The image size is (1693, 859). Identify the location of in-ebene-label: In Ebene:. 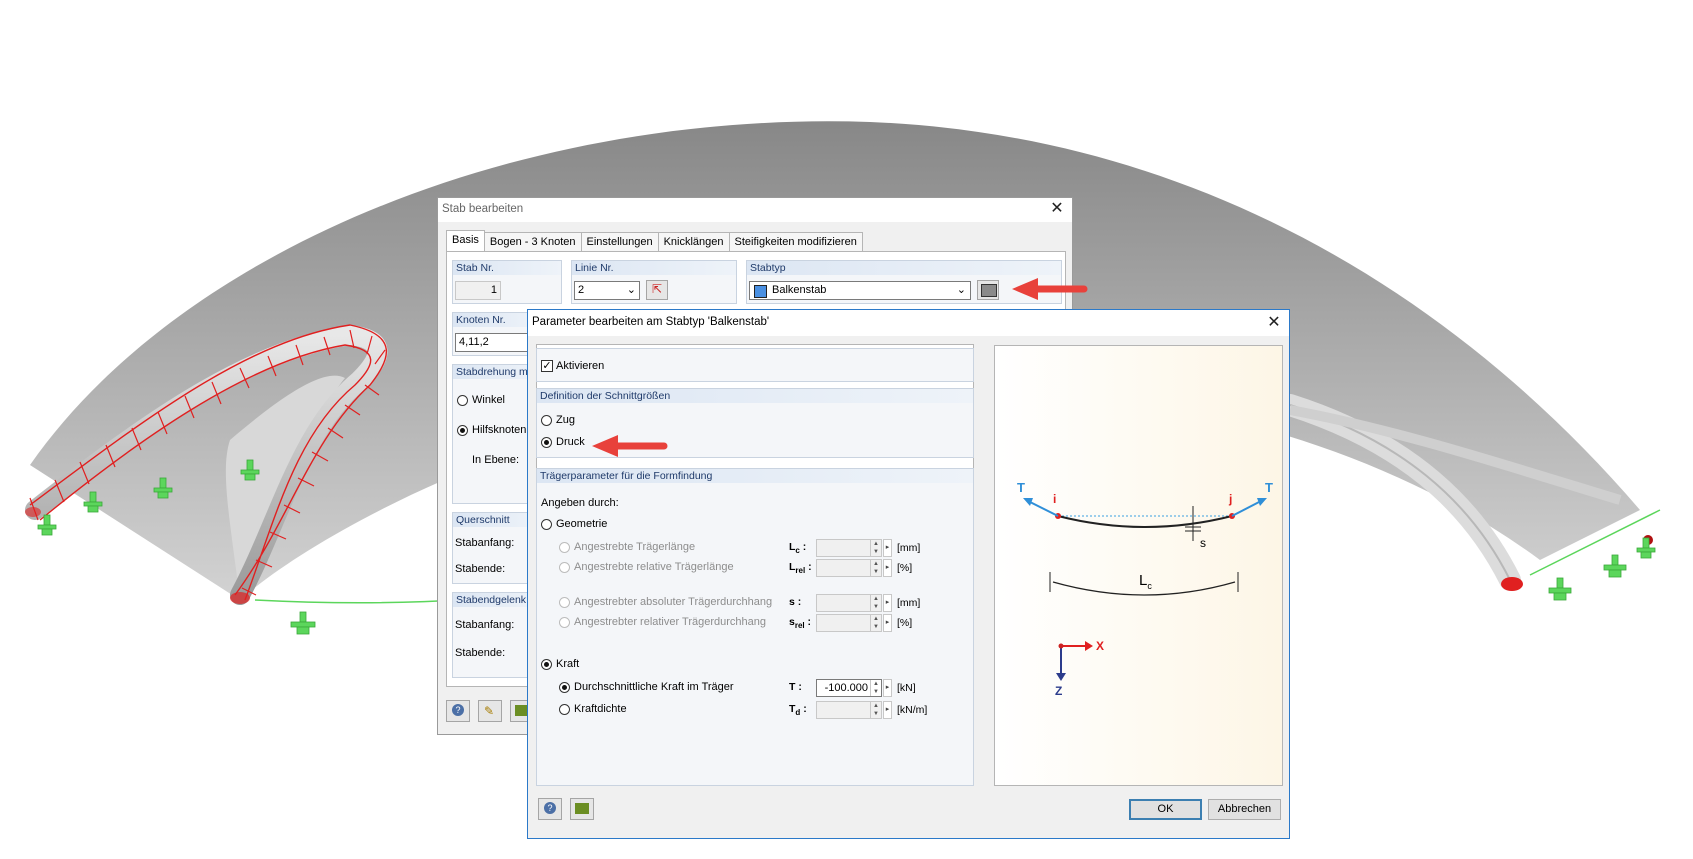
(496, 460).